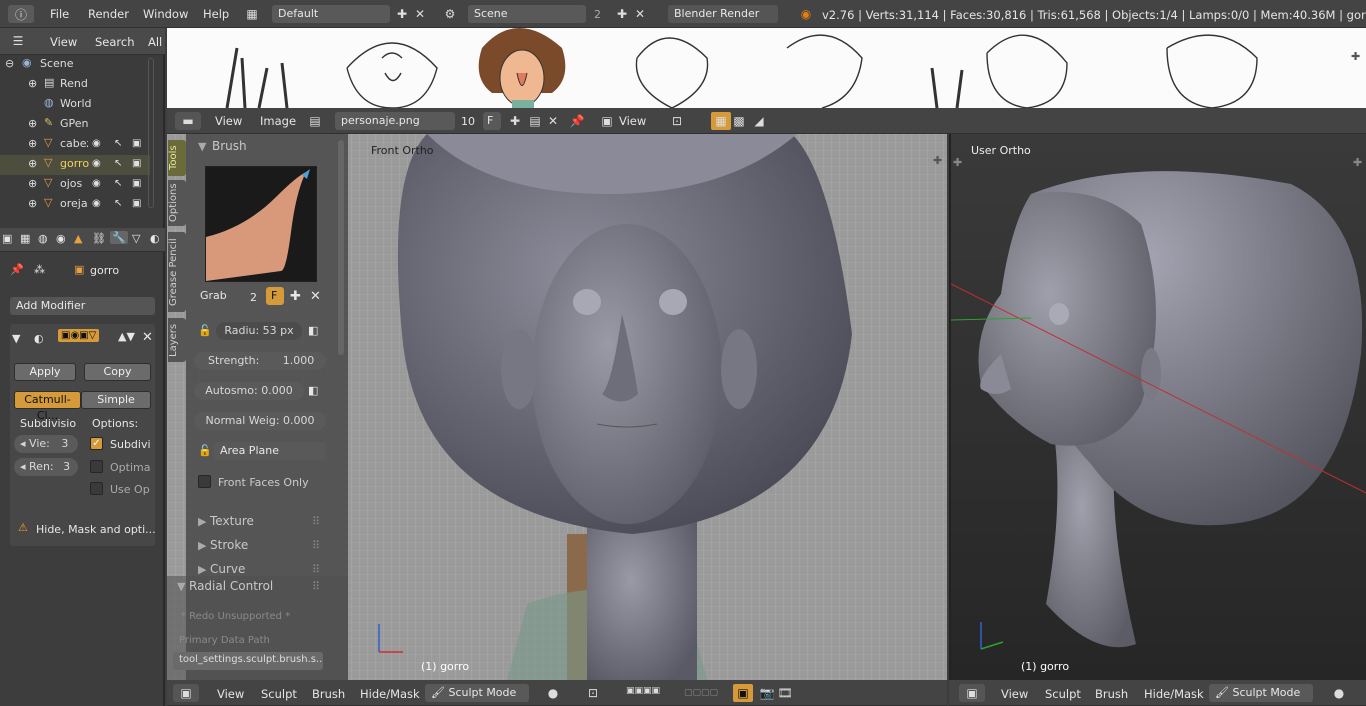 The image size is (1366, 706). I want to click on brush-name-field: Grab, so click(219, 296).